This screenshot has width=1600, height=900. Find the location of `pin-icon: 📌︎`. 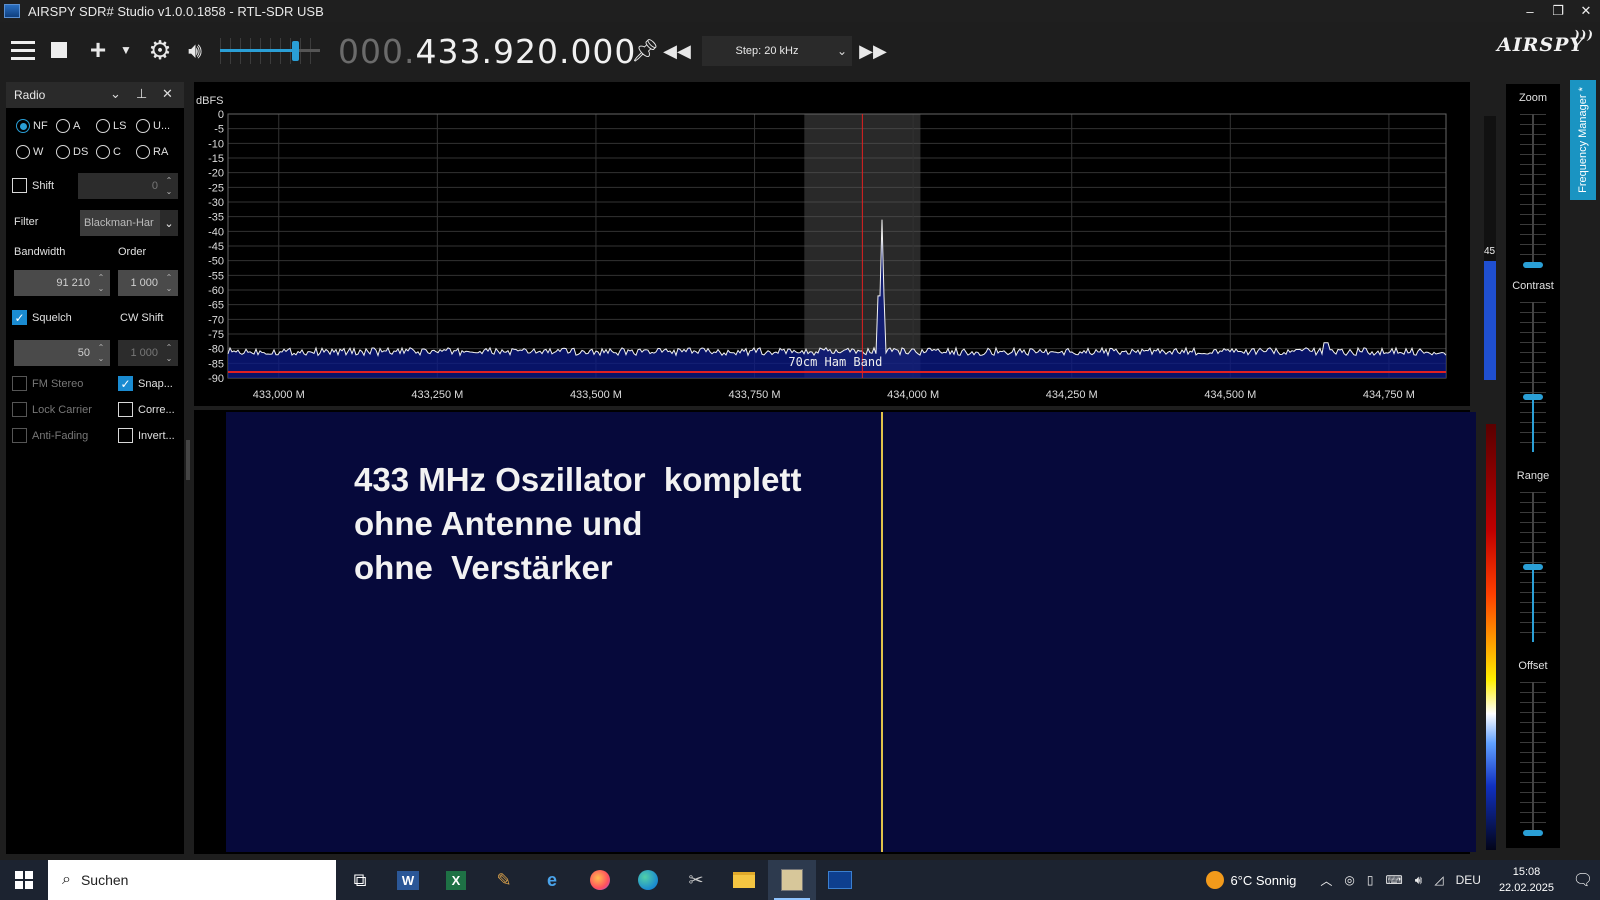

pin-icon: 📌︎ is located at coordinates (645, 51).